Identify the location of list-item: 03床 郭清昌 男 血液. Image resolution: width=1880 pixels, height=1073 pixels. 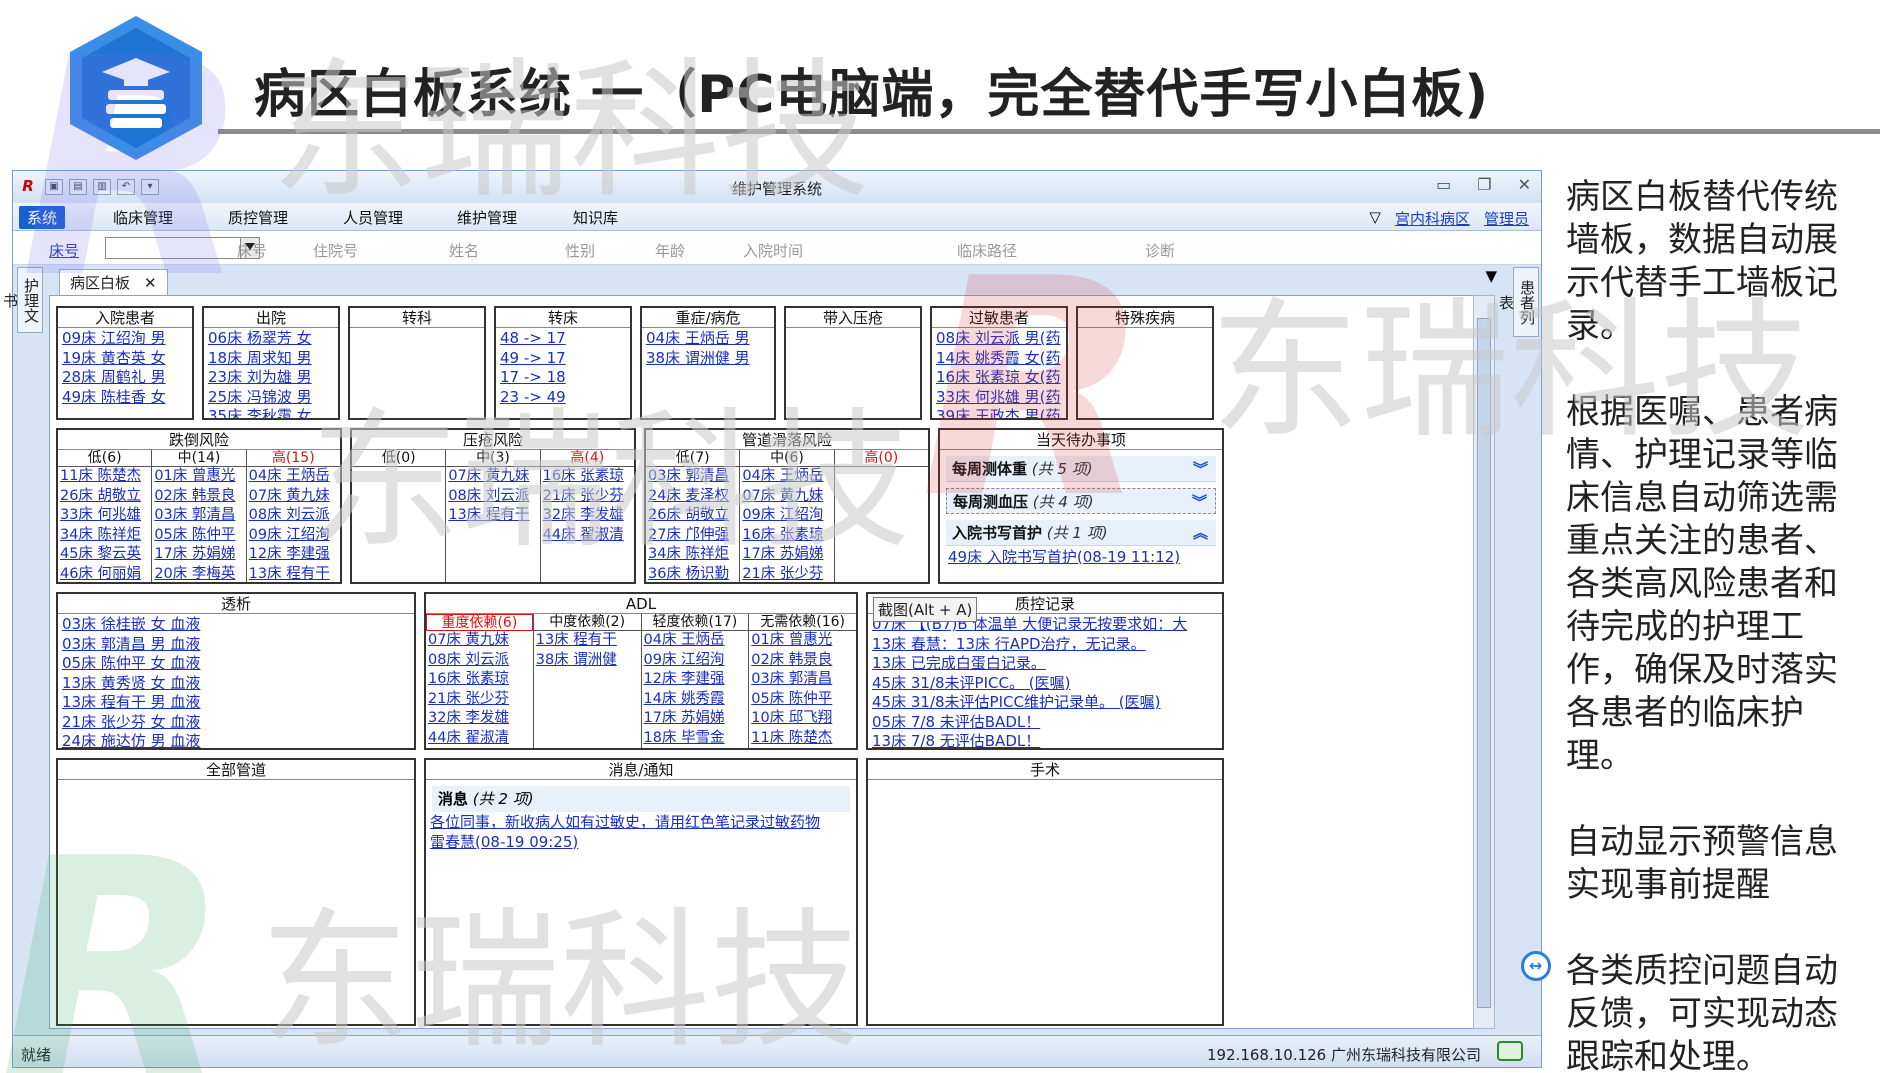
(236, 645).